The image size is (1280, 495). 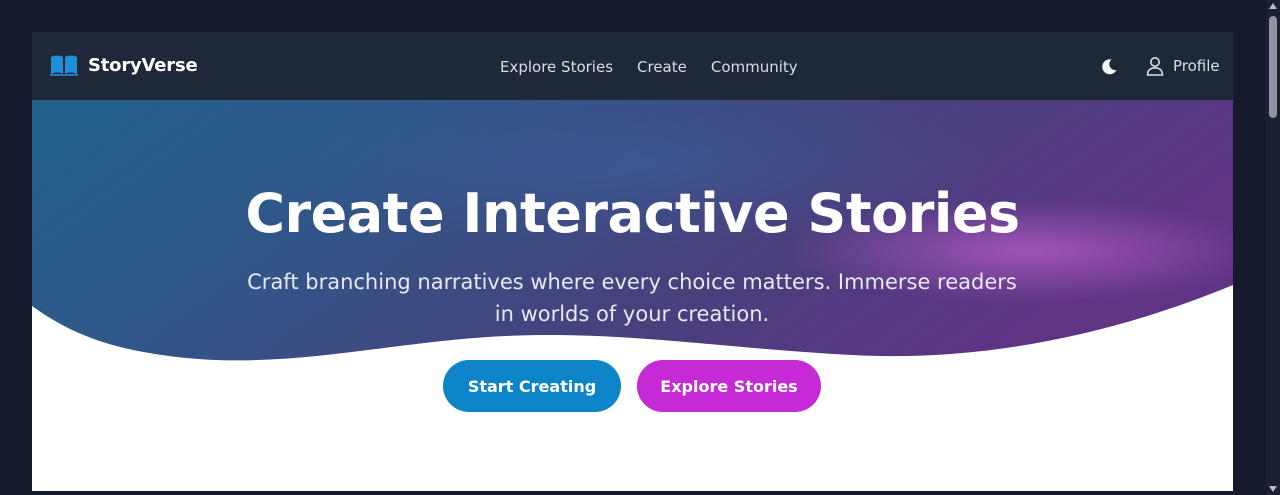 What do you see at coordinates (729, 386) in the screenshot?
I see `explore-stories-button: Explore Stories` at bounding box center [729, 386].